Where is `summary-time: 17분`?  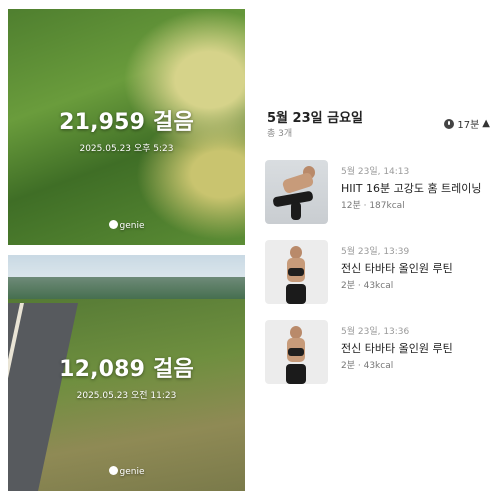 summary-time: 17분 is located at coordinates (468, 125).